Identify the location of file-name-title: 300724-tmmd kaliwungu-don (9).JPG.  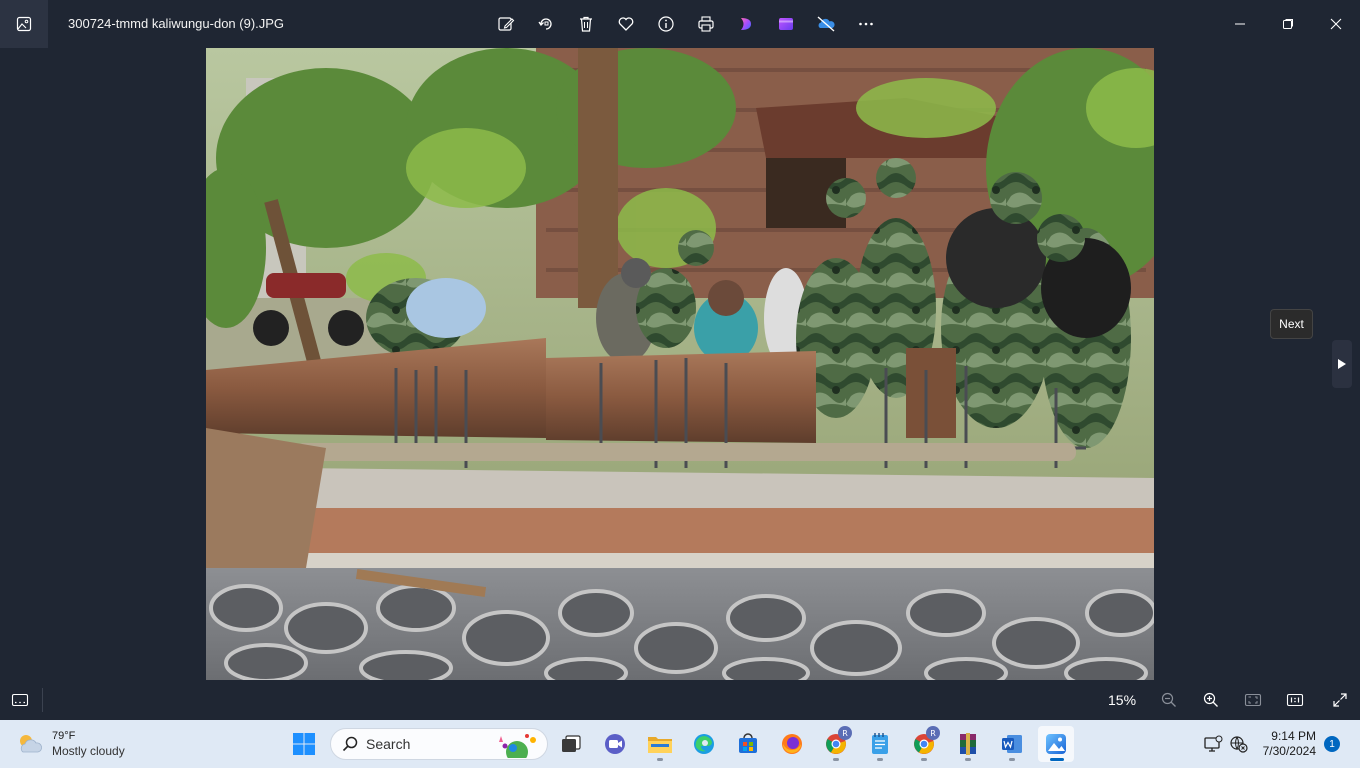
(176, 23).